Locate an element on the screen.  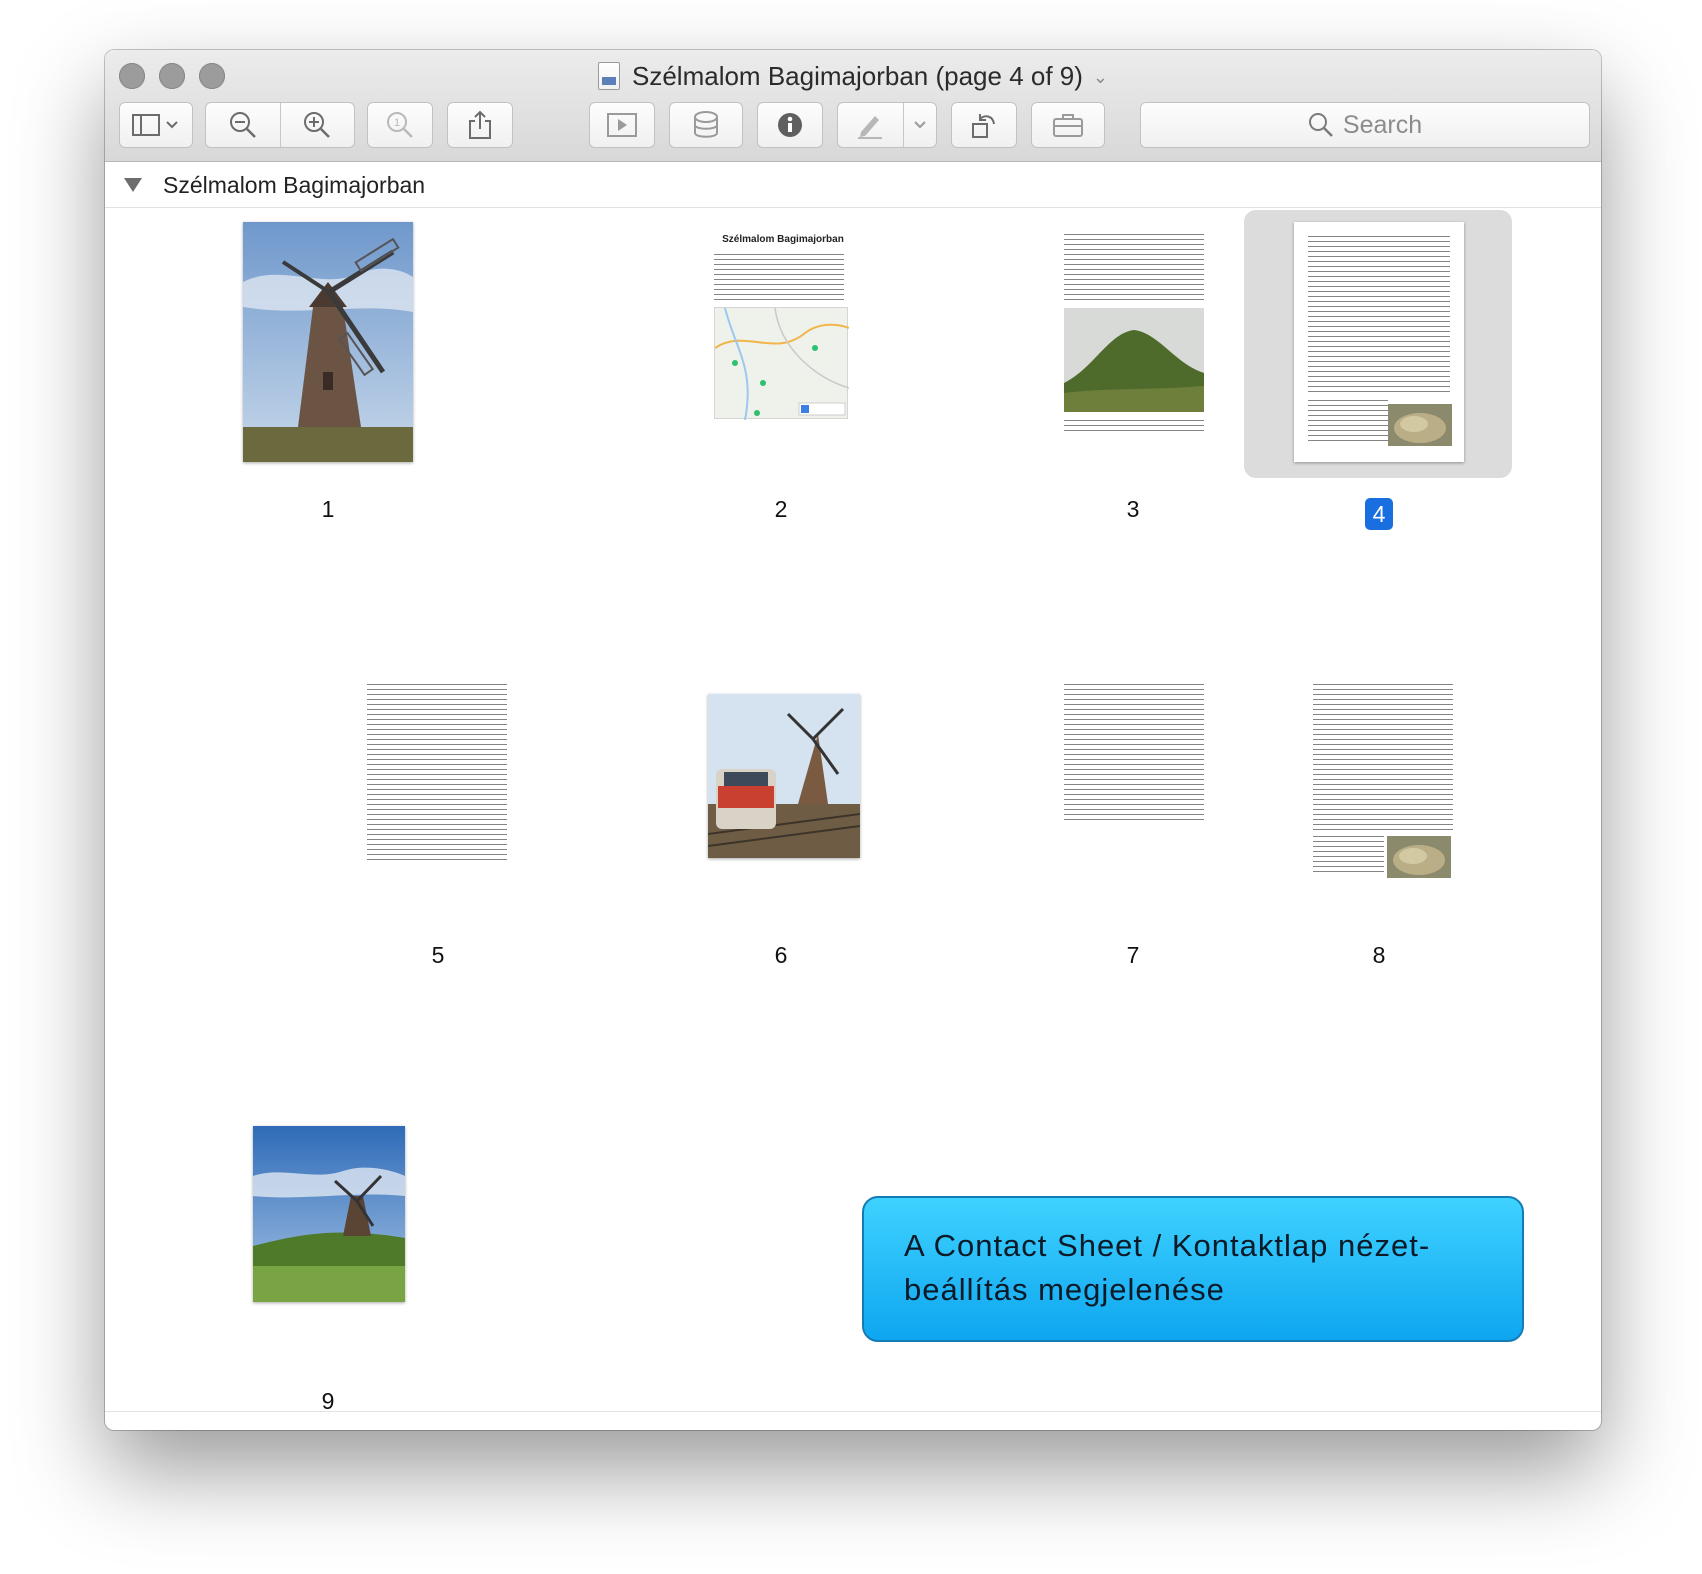
zoom-group is located at coordinates (280, 125).